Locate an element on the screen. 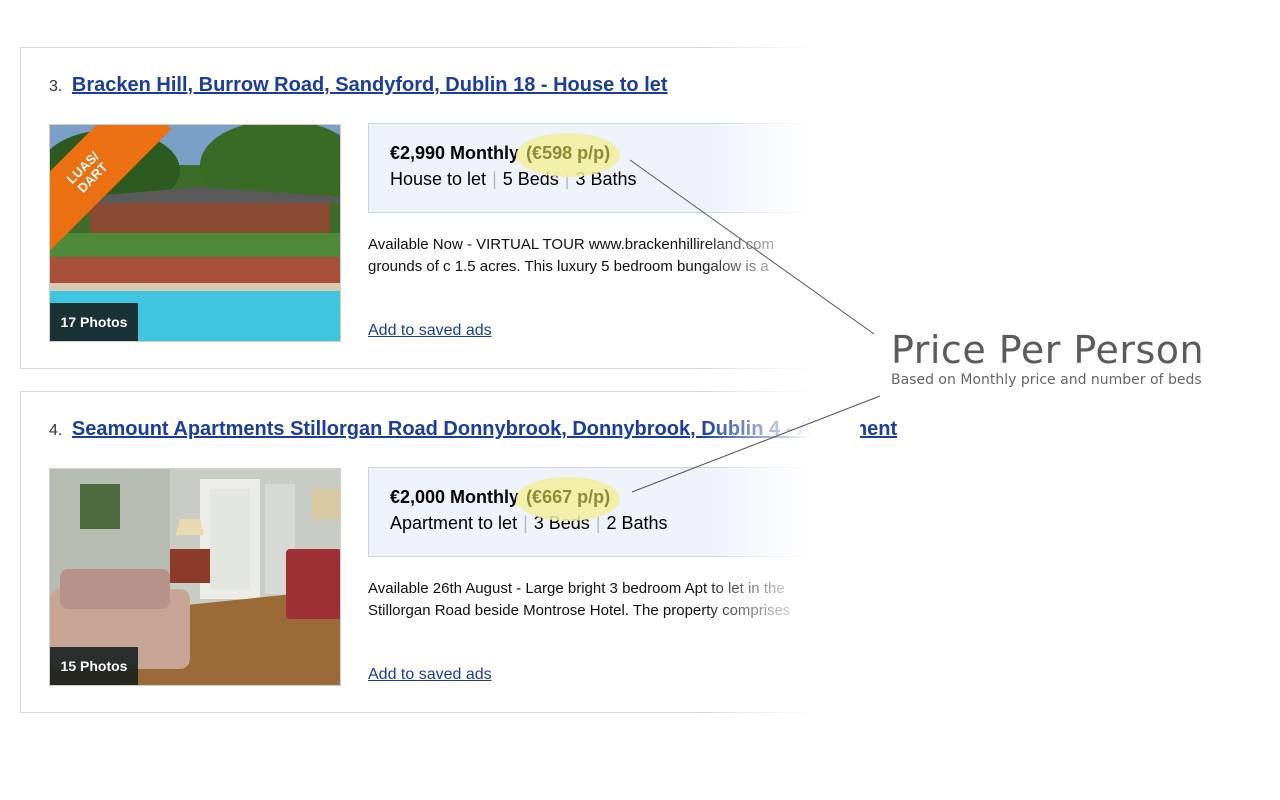 The width and height of the screenshot is (1280, 800). connector-line-bottom is located at coordinates (756, 444).